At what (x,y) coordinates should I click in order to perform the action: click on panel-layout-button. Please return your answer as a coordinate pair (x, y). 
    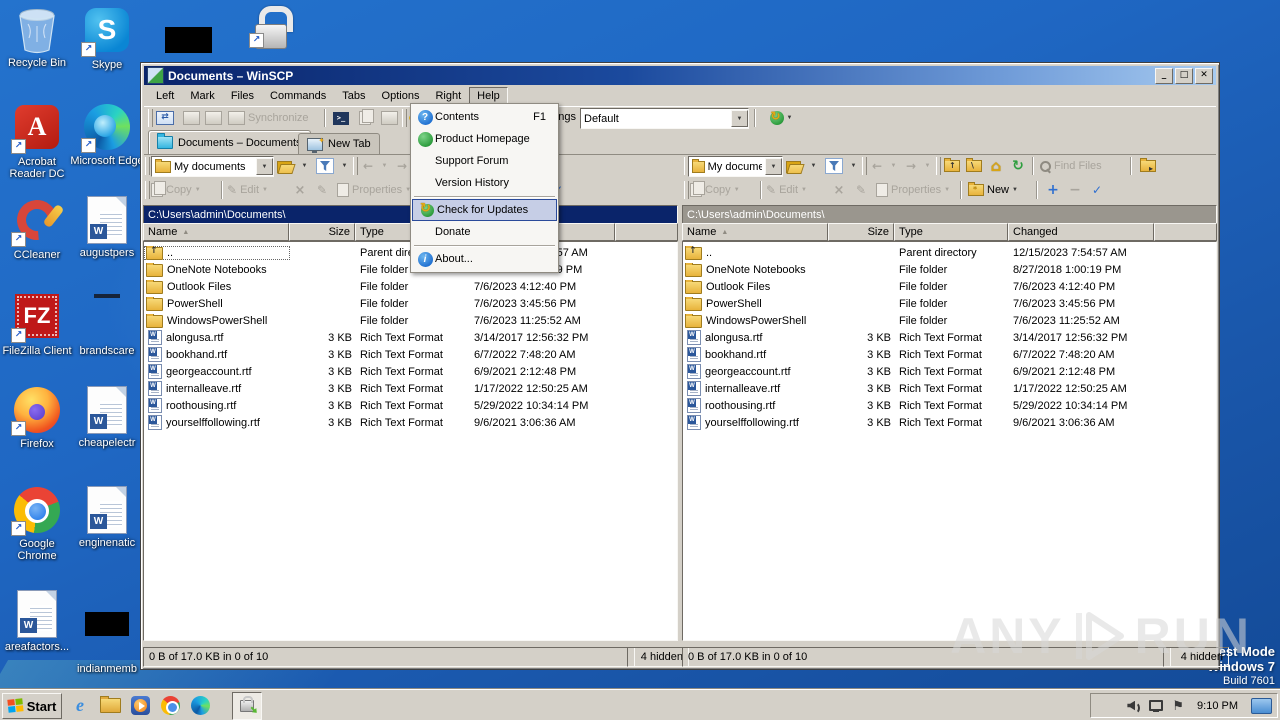
    Looking at the image, I should click on (191, 118).